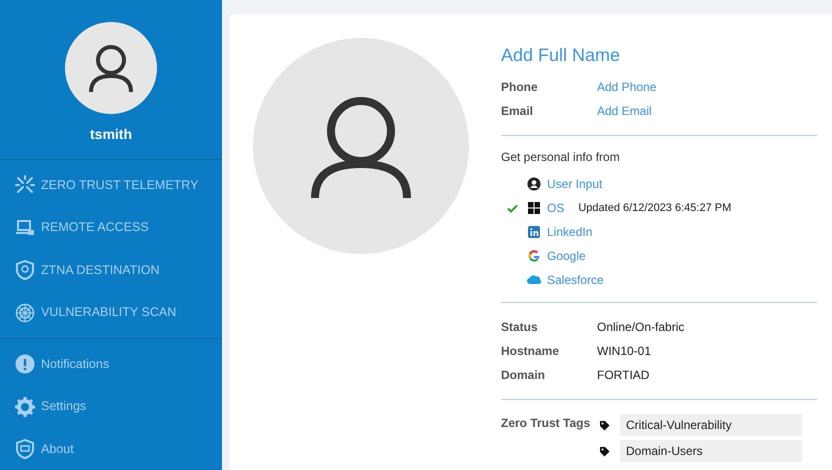  What do you see at coordinates (640, 327) in the screenshot?
I see `field-value: Online/On-fabric` at bounding box center [640, 327].